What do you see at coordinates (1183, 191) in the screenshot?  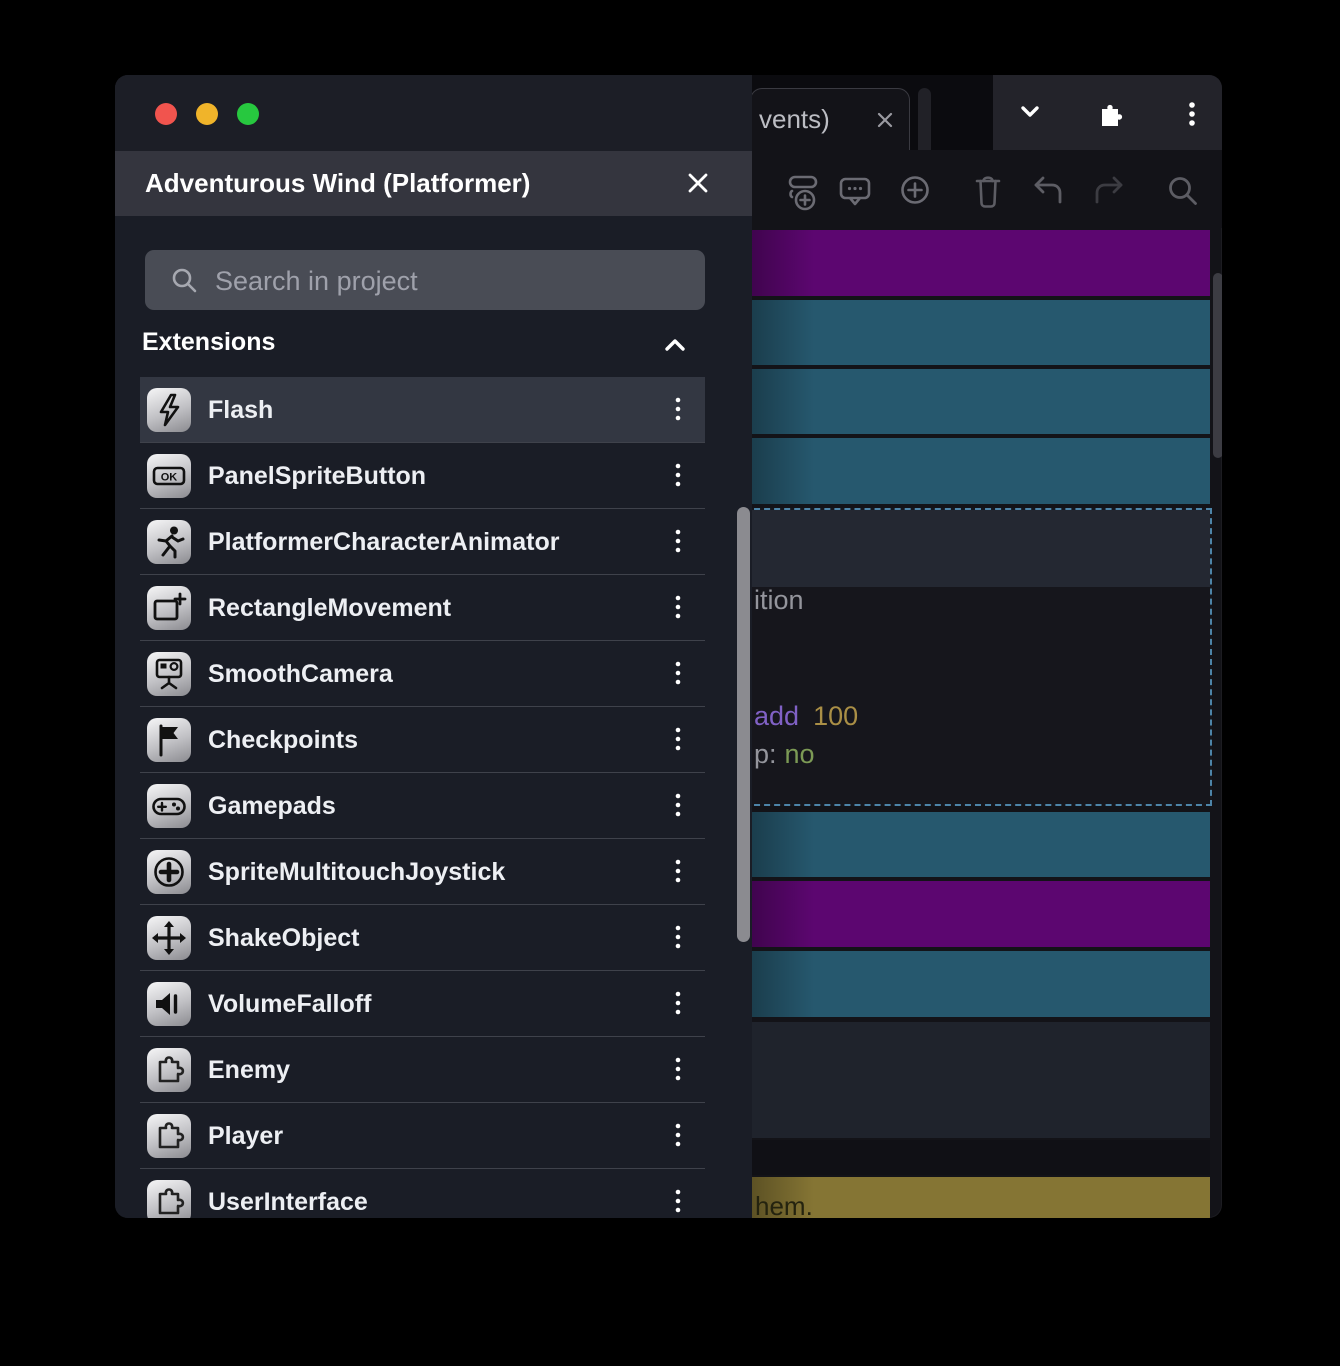 I see `search-events-icon` at bounding box center [1183, 191].